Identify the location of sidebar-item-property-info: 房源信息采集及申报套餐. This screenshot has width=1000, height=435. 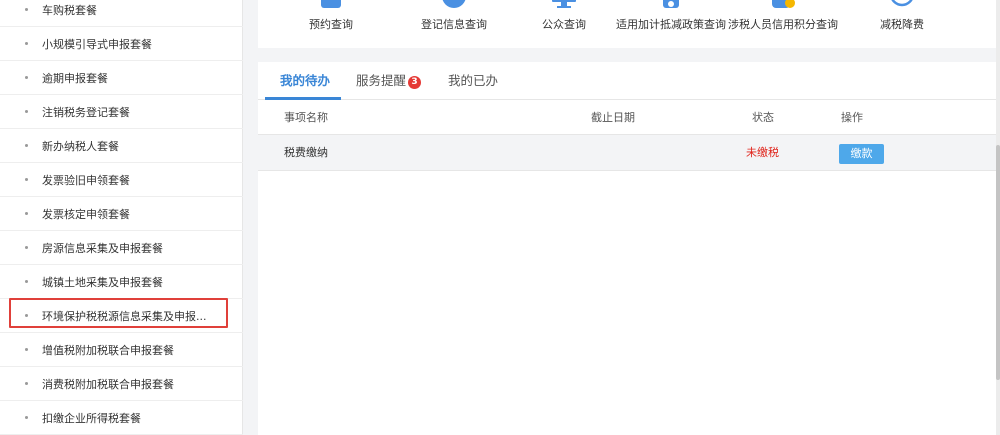
(121, 248).